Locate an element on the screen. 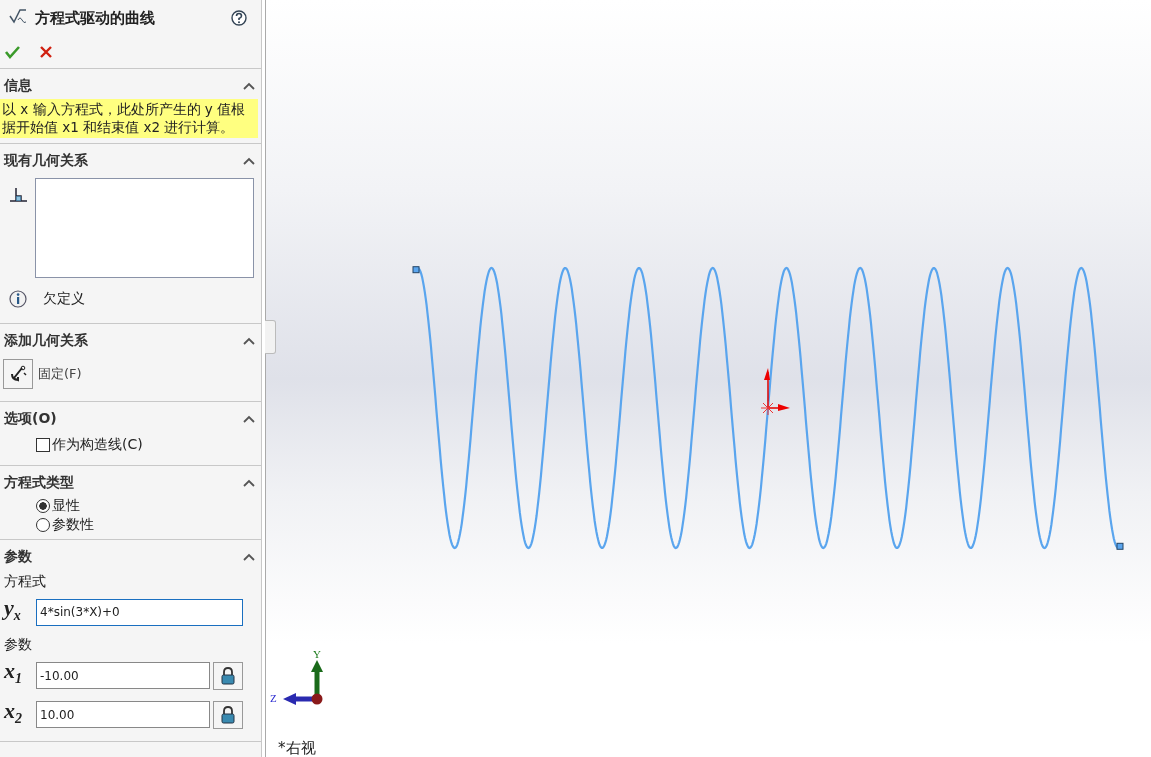  parameter-field: 10.00 is located at coordinates (123, 715).